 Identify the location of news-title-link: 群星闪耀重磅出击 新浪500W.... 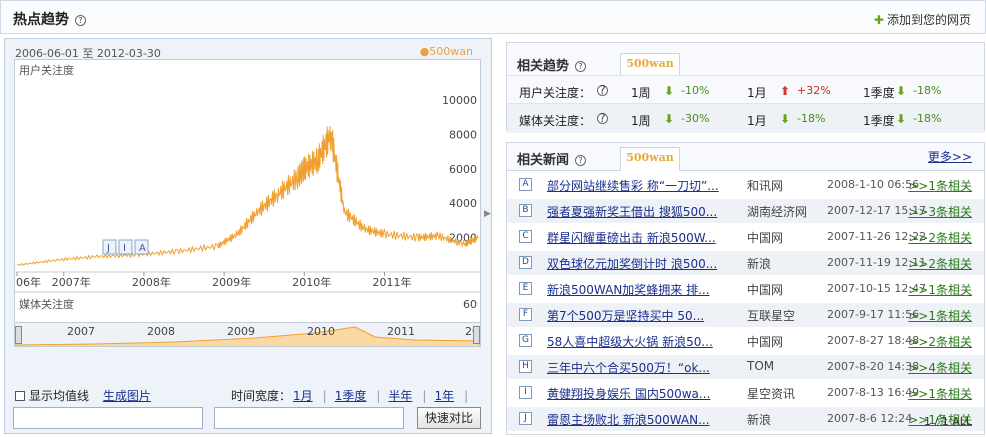
(631, 237).